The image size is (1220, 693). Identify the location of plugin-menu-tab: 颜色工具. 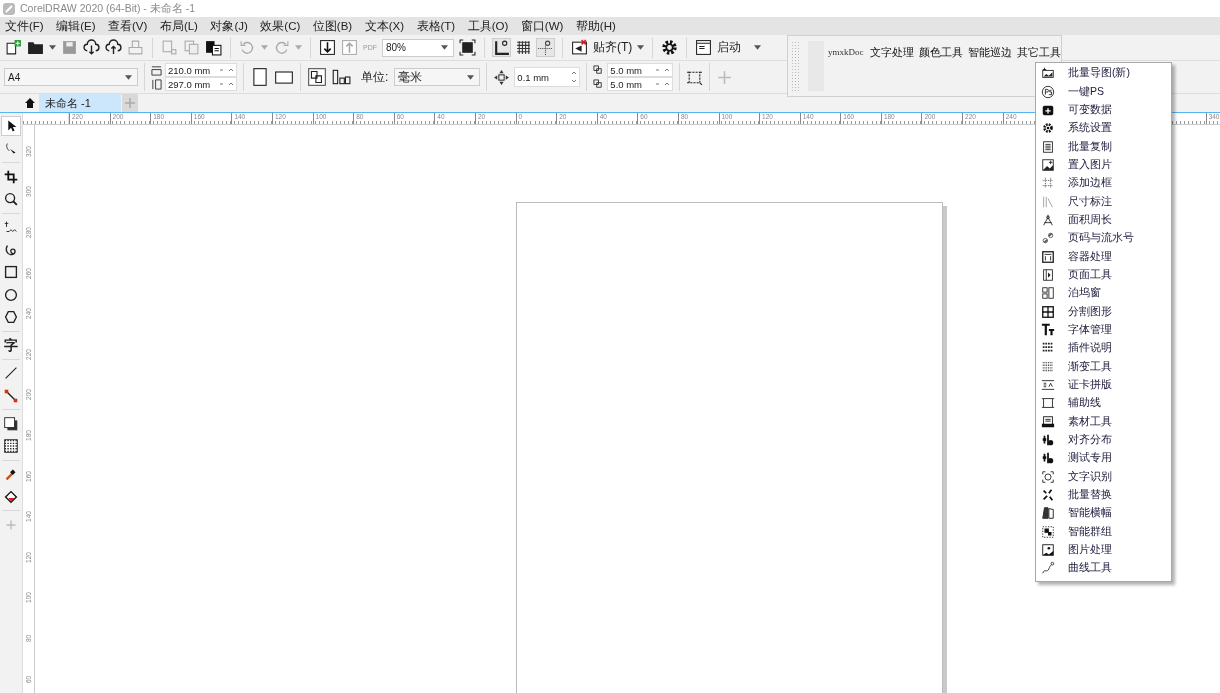
(940, 52).